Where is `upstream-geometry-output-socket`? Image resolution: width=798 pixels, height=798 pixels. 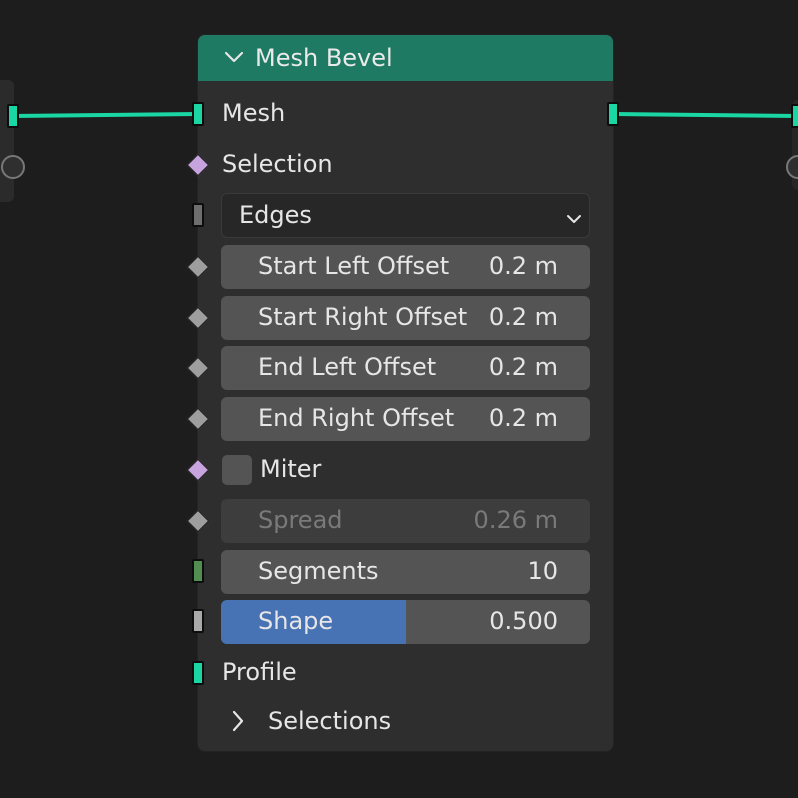
upstream-geometry-output-socket is located at coordinates (13, 116).